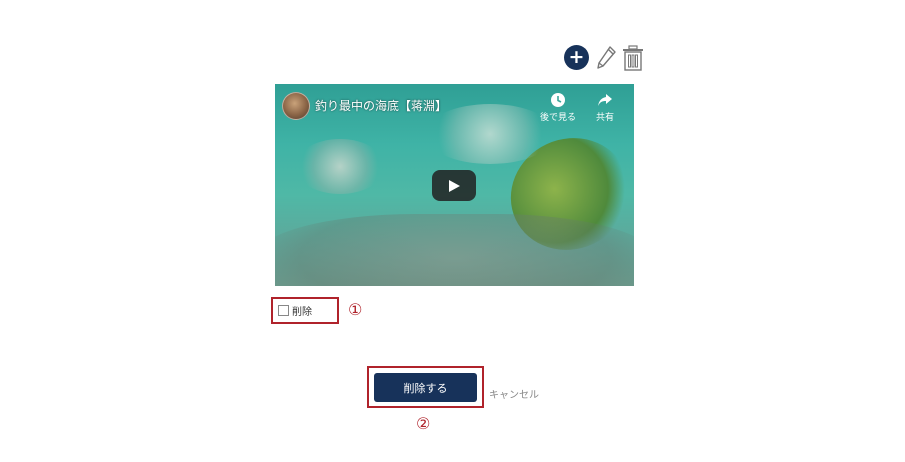 This screenshot has height=462, width=905. I want to click on delete-checkbox-label: 削除, so click(302, 312).